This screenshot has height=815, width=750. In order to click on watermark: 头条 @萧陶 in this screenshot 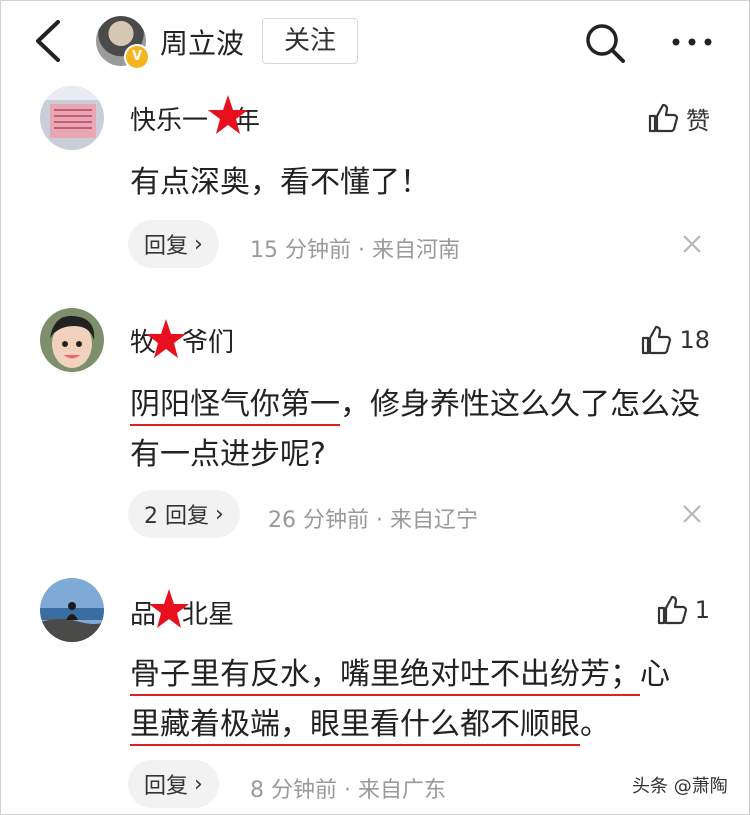, I will do `click(680, 786)`.